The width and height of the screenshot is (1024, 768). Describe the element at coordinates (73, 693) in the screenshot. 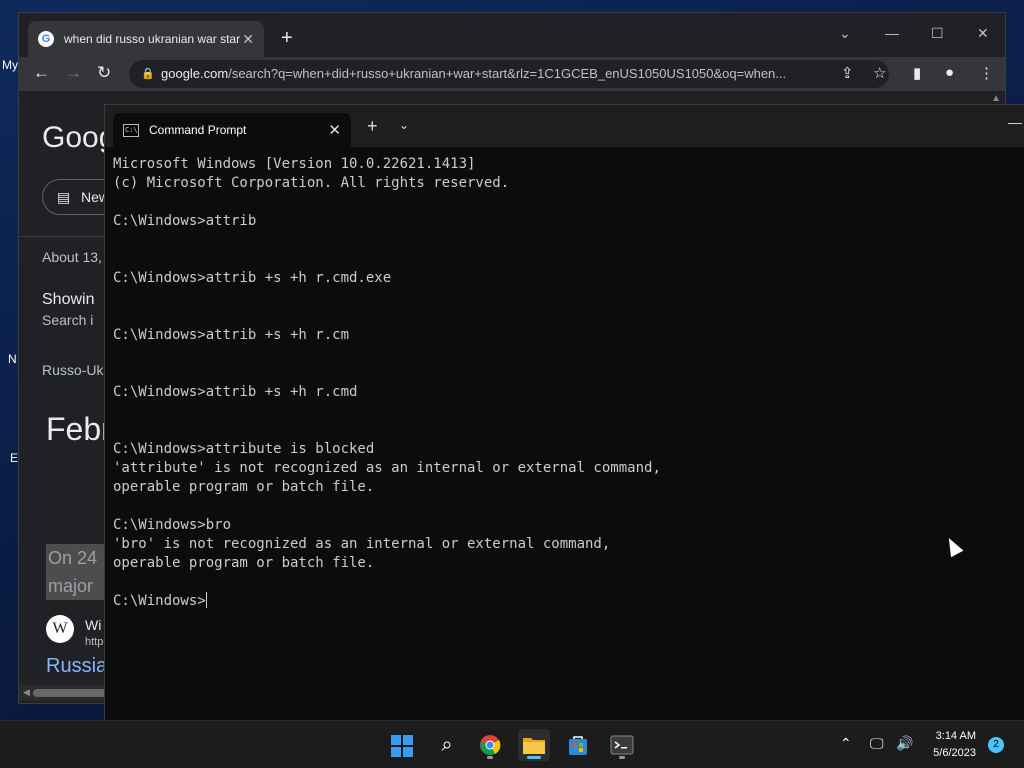

I see `scrollbar-thumb` at that location.